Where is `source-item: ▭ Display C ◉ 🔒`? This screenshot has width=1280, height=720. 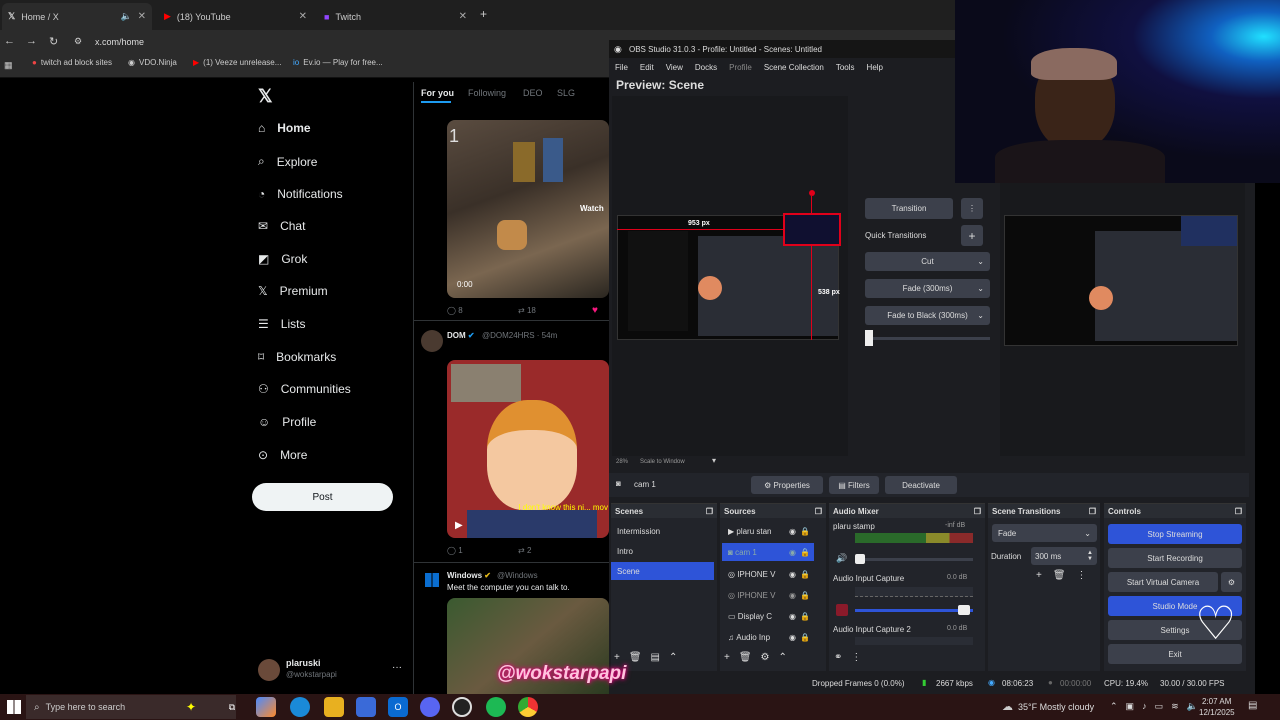
source-item: ▭ Display C ◉ 🔒 is located at coordinates (768, 616).